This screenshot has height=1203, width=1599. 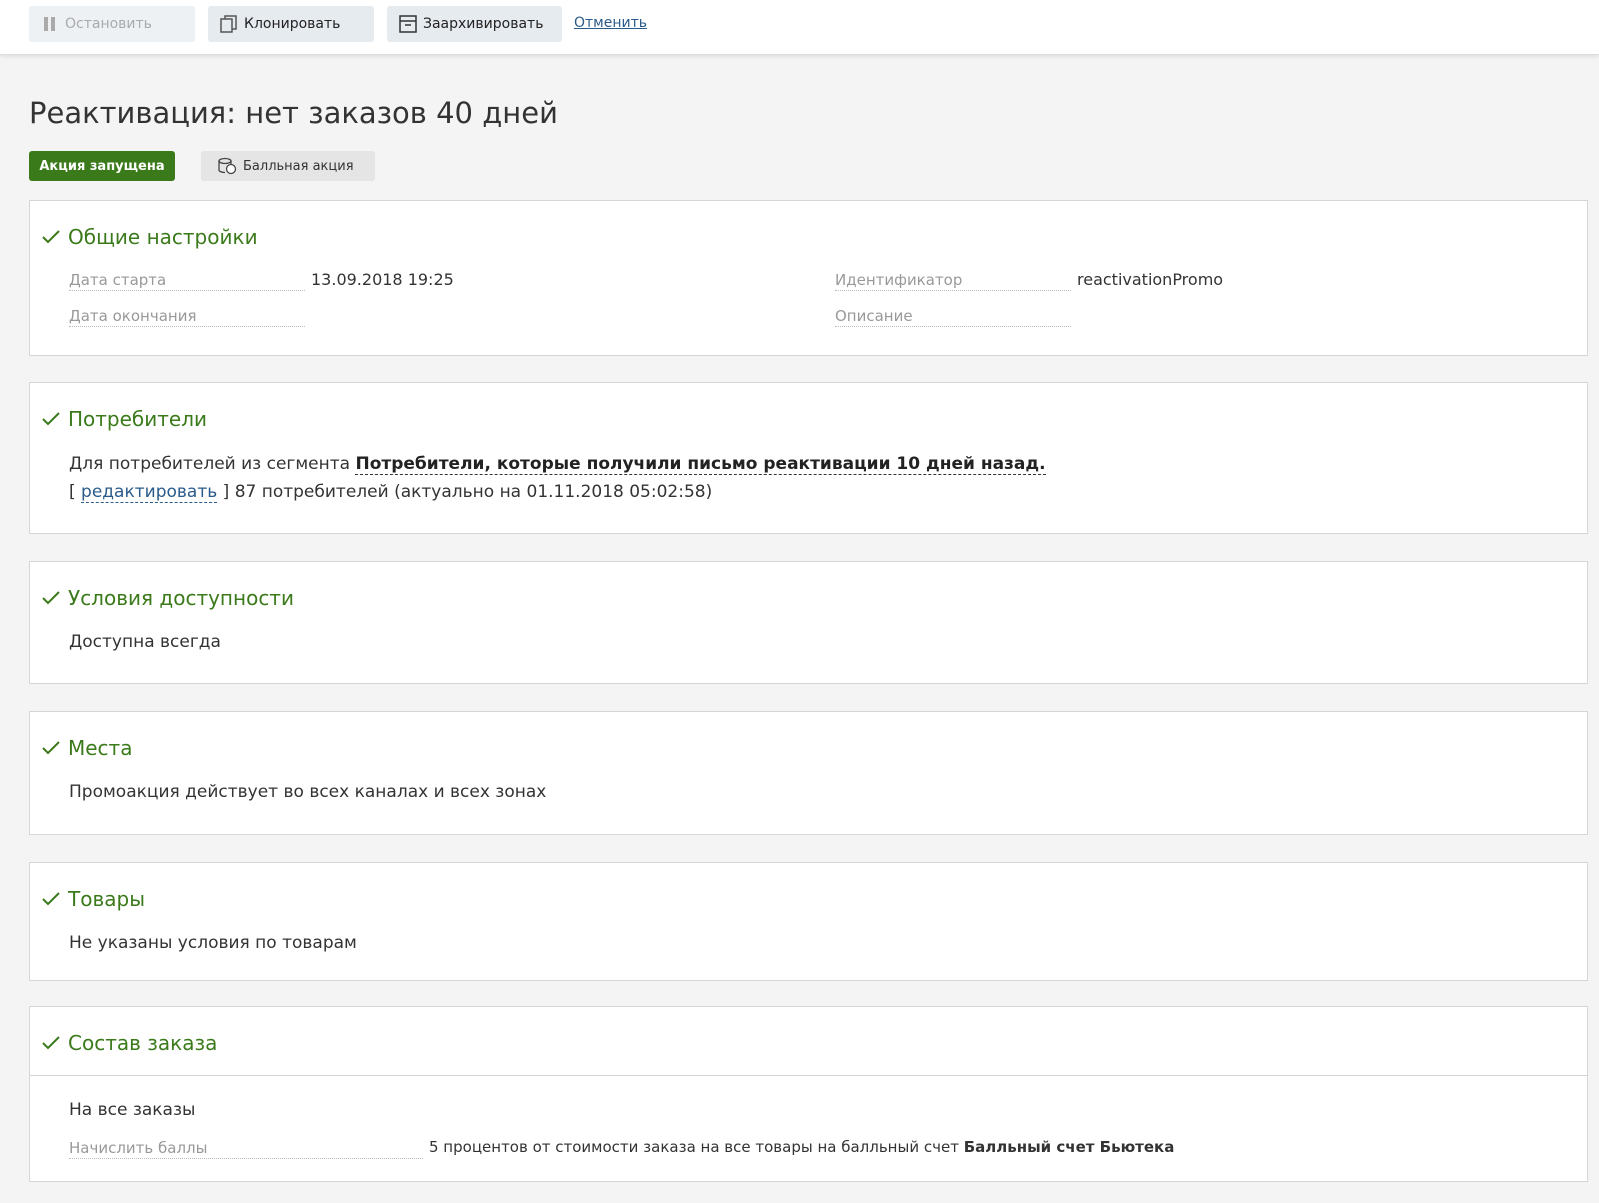 I want to click on products-text: Не указаны условия по товарам, so click(x=213, y=943).